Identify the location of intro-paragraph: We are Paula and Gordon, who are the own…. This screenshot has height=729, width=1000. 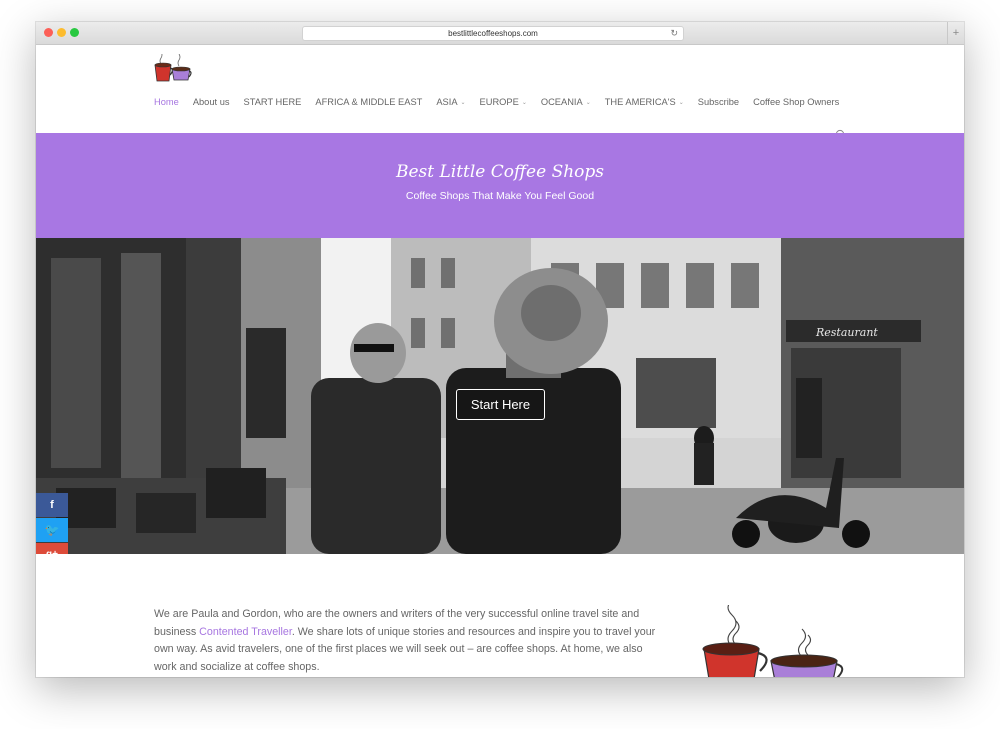
(409, 641).